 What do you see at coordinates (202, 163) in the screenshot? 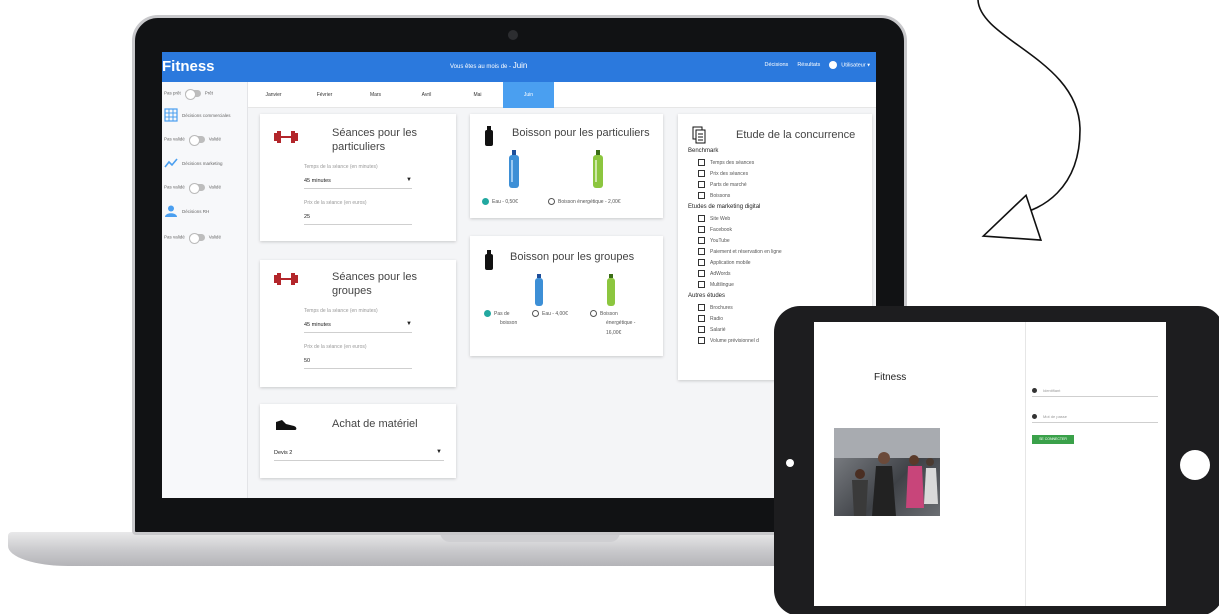
I see `sidebar-item-label: Décisions marketing` at bounding box center [202, 163].